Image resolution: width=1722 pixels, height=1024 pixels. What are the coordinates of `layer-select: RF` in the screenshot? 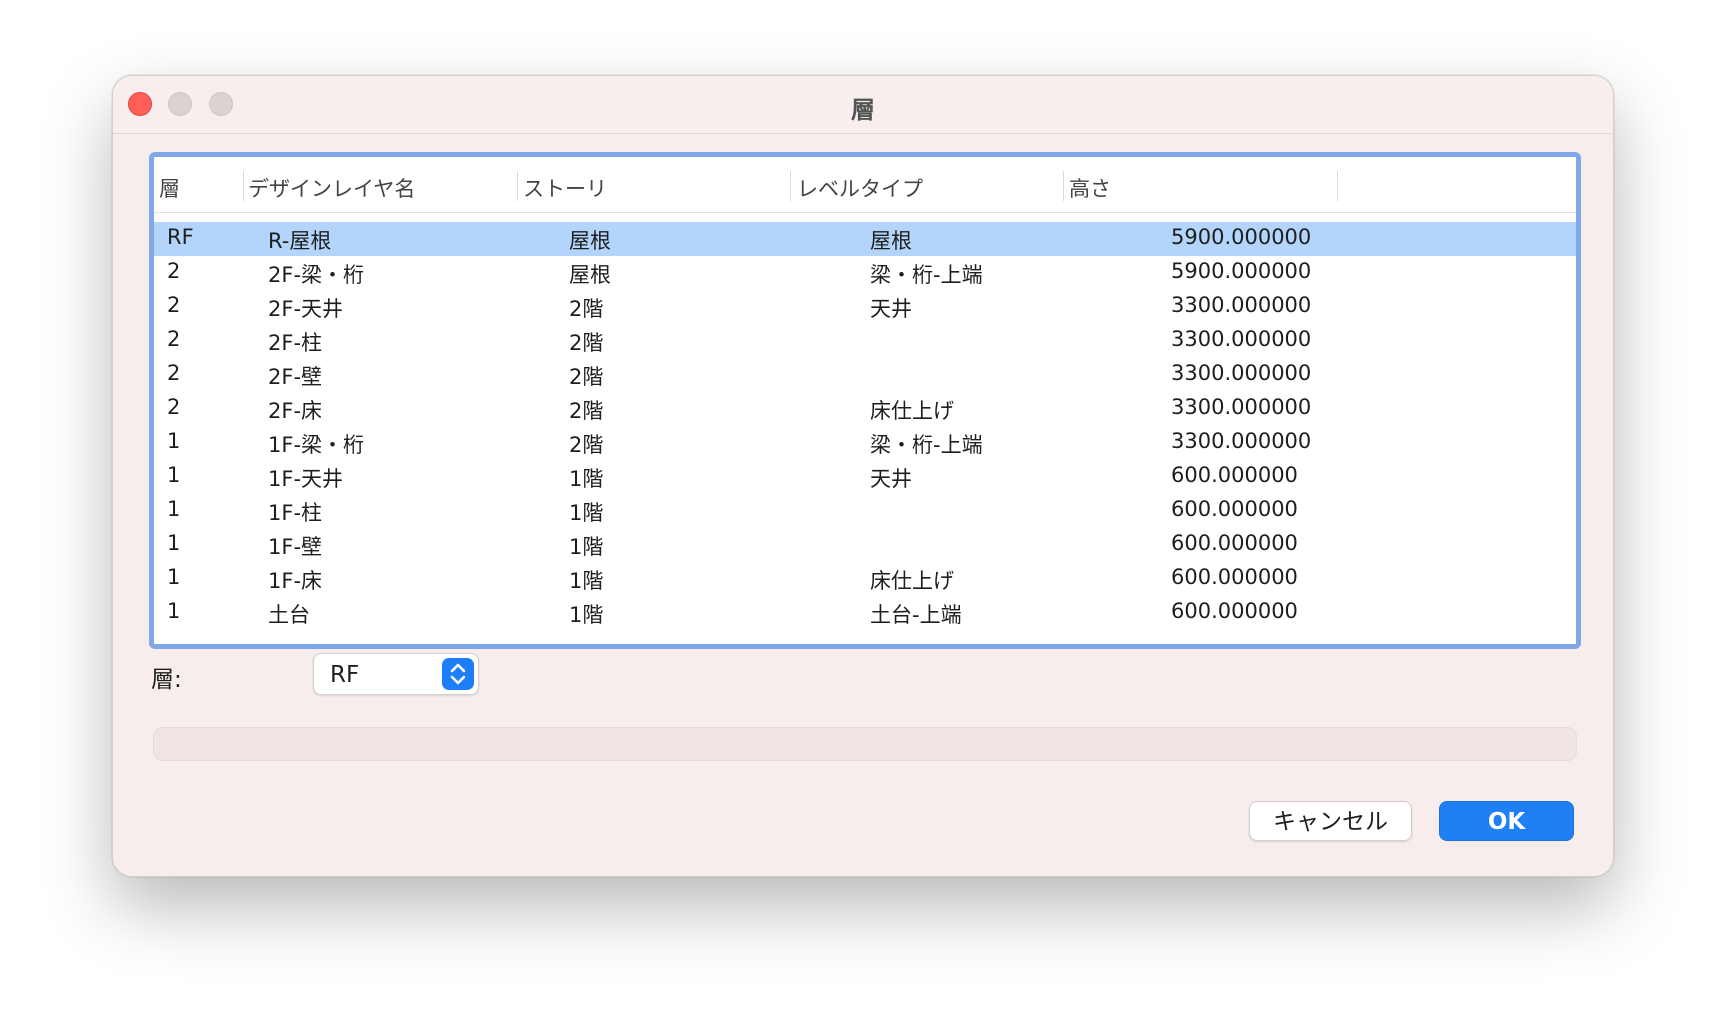 It's located at (396, 674).